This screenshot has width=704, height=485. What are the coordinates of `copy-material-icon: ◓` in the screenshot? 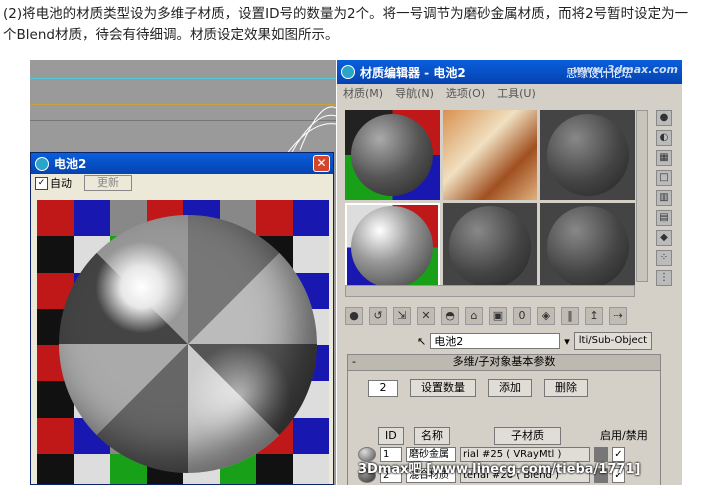 It's located at (450, 316).